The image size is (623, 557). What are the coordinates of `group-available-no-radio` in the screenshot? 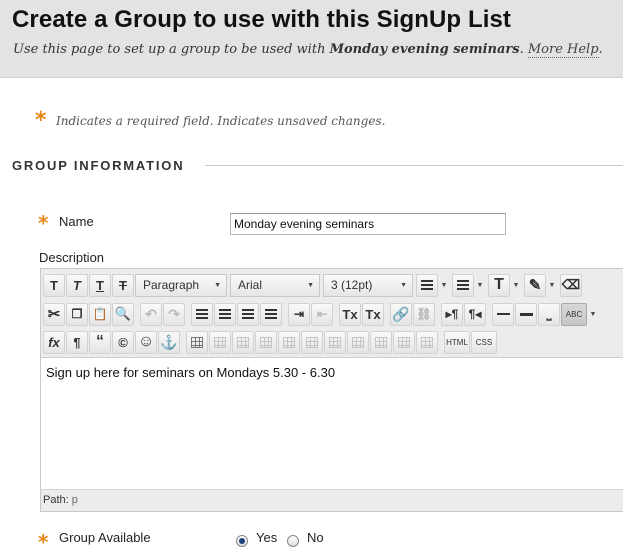 It's located at (293, 541).